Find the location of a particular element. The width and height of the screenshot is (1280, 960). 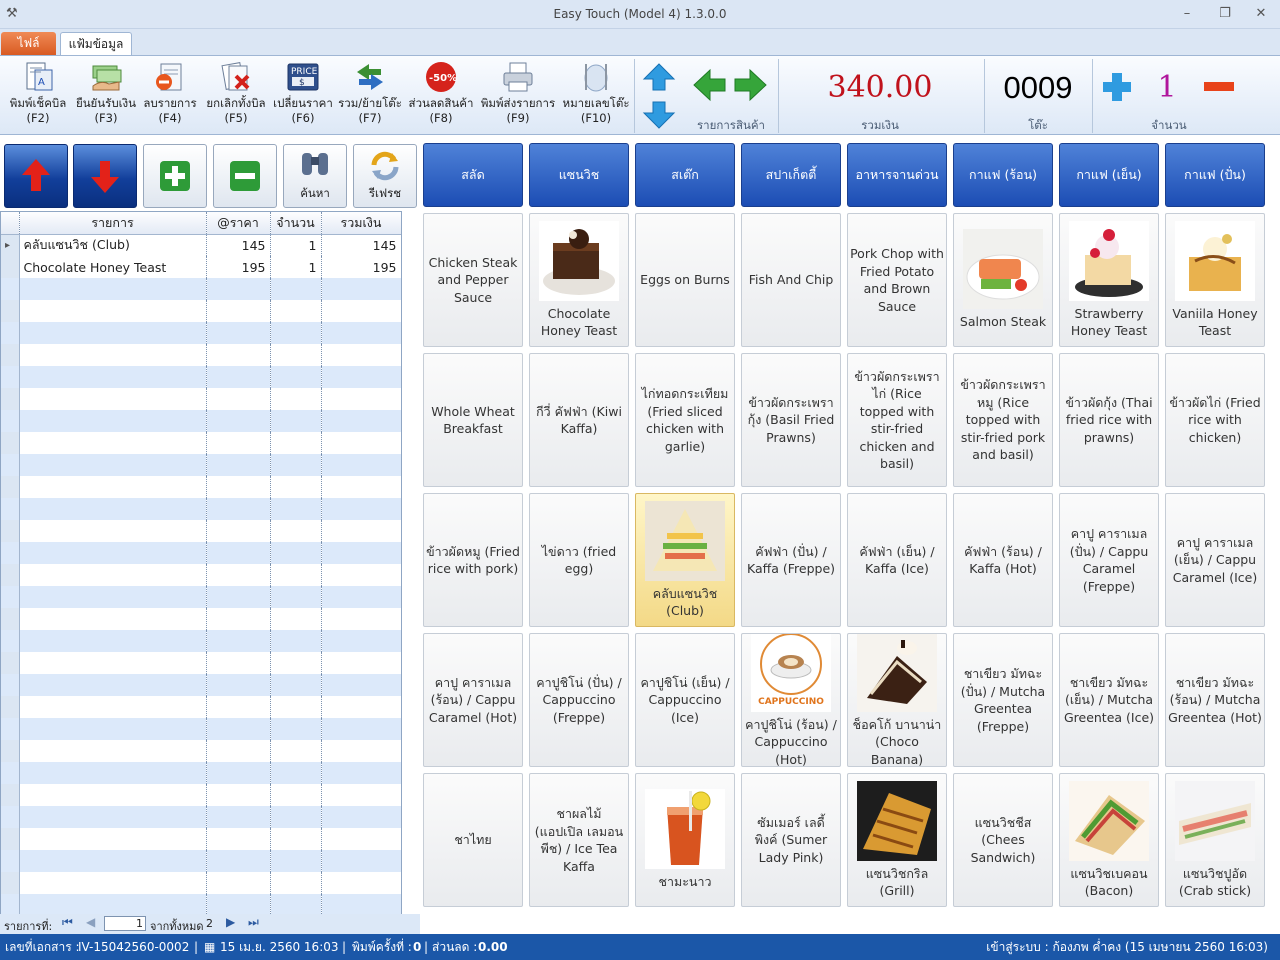

delete-item-button: ลบรายการ (F4) is located at coordinates (170, 95).